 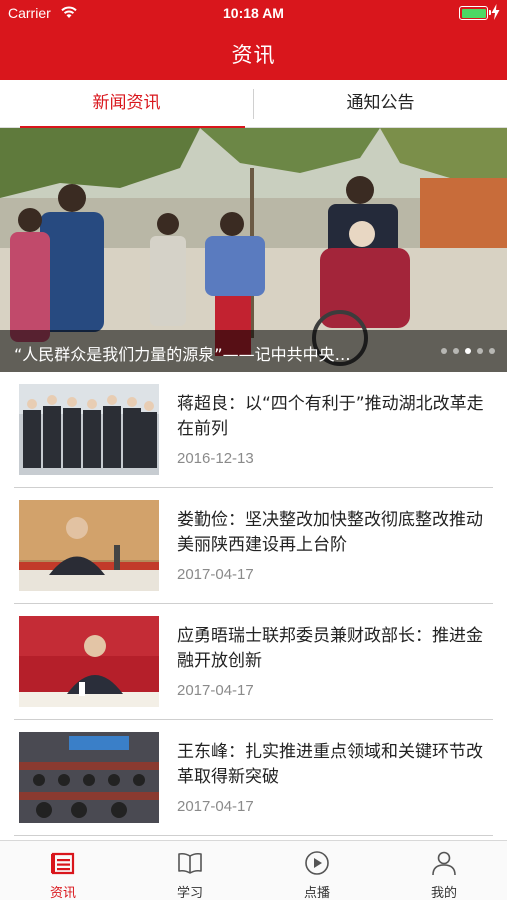 I want to click on tabbar-item-me: 我的, so click(x=444, y=870).